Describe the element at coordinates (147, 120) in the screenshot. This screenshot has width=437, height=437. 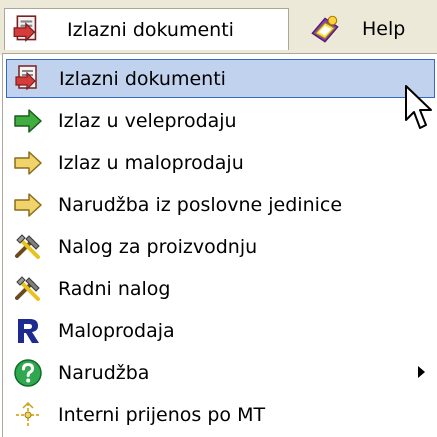
I see `menu-item-label: Izlaz u veleprodaju` at that location.